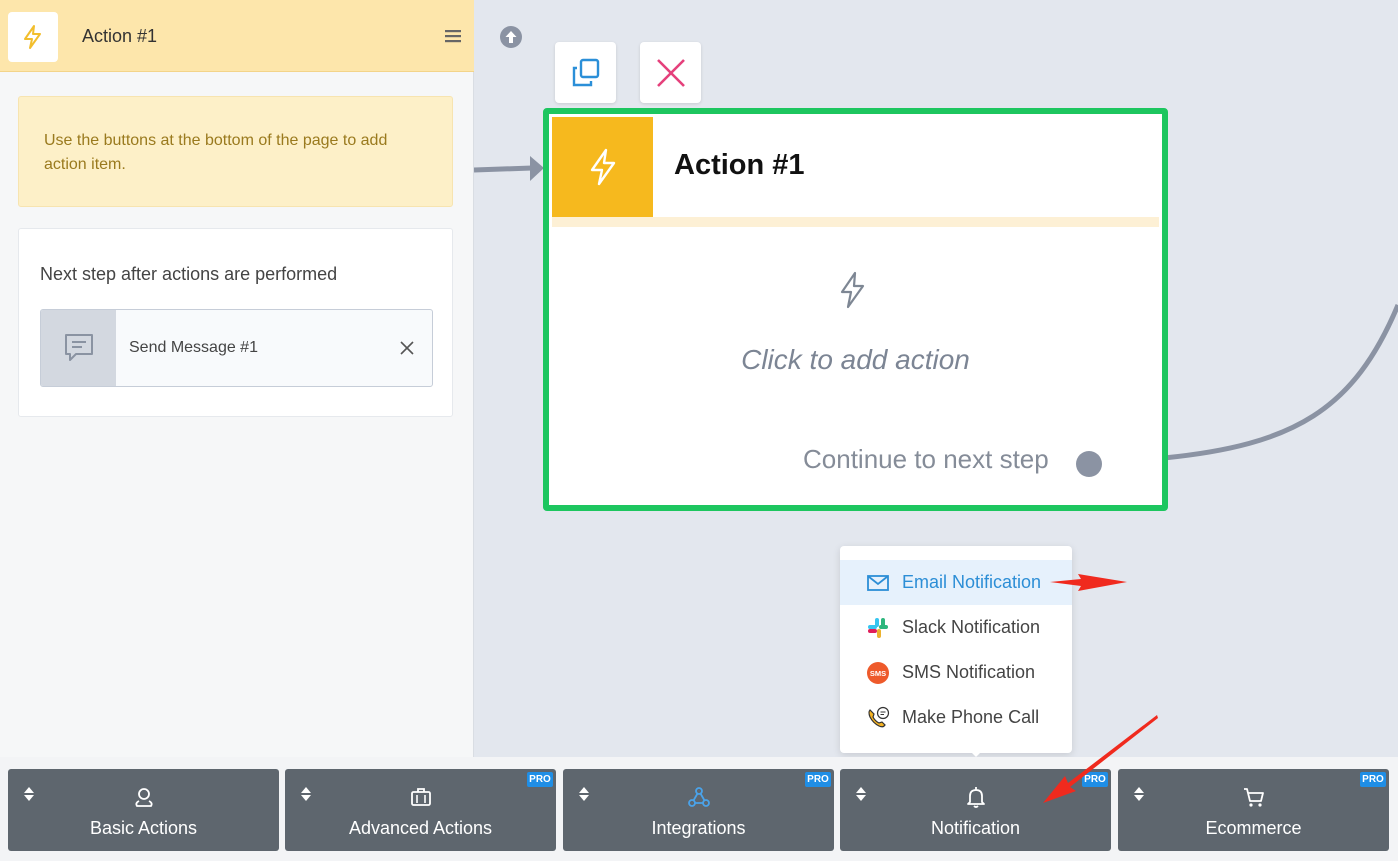 The image size is (1398, 861). I want to click on menu-item-label: Slack Notification, so click(971, 627).